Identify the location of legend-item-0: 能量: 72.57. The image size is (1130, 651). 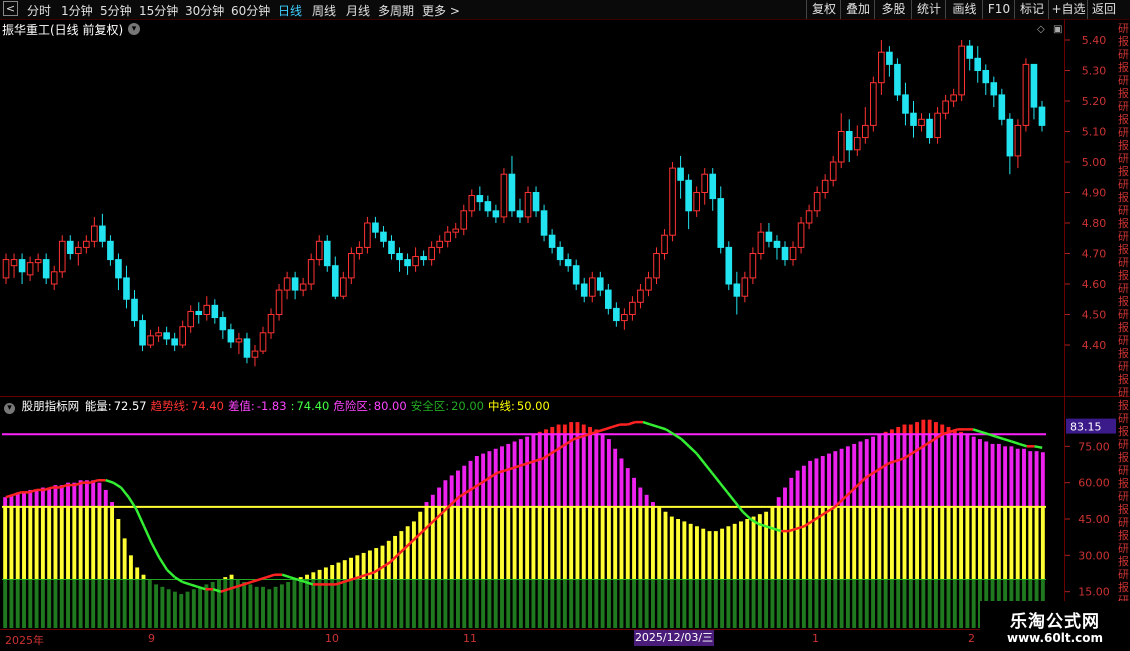
(117, 406).